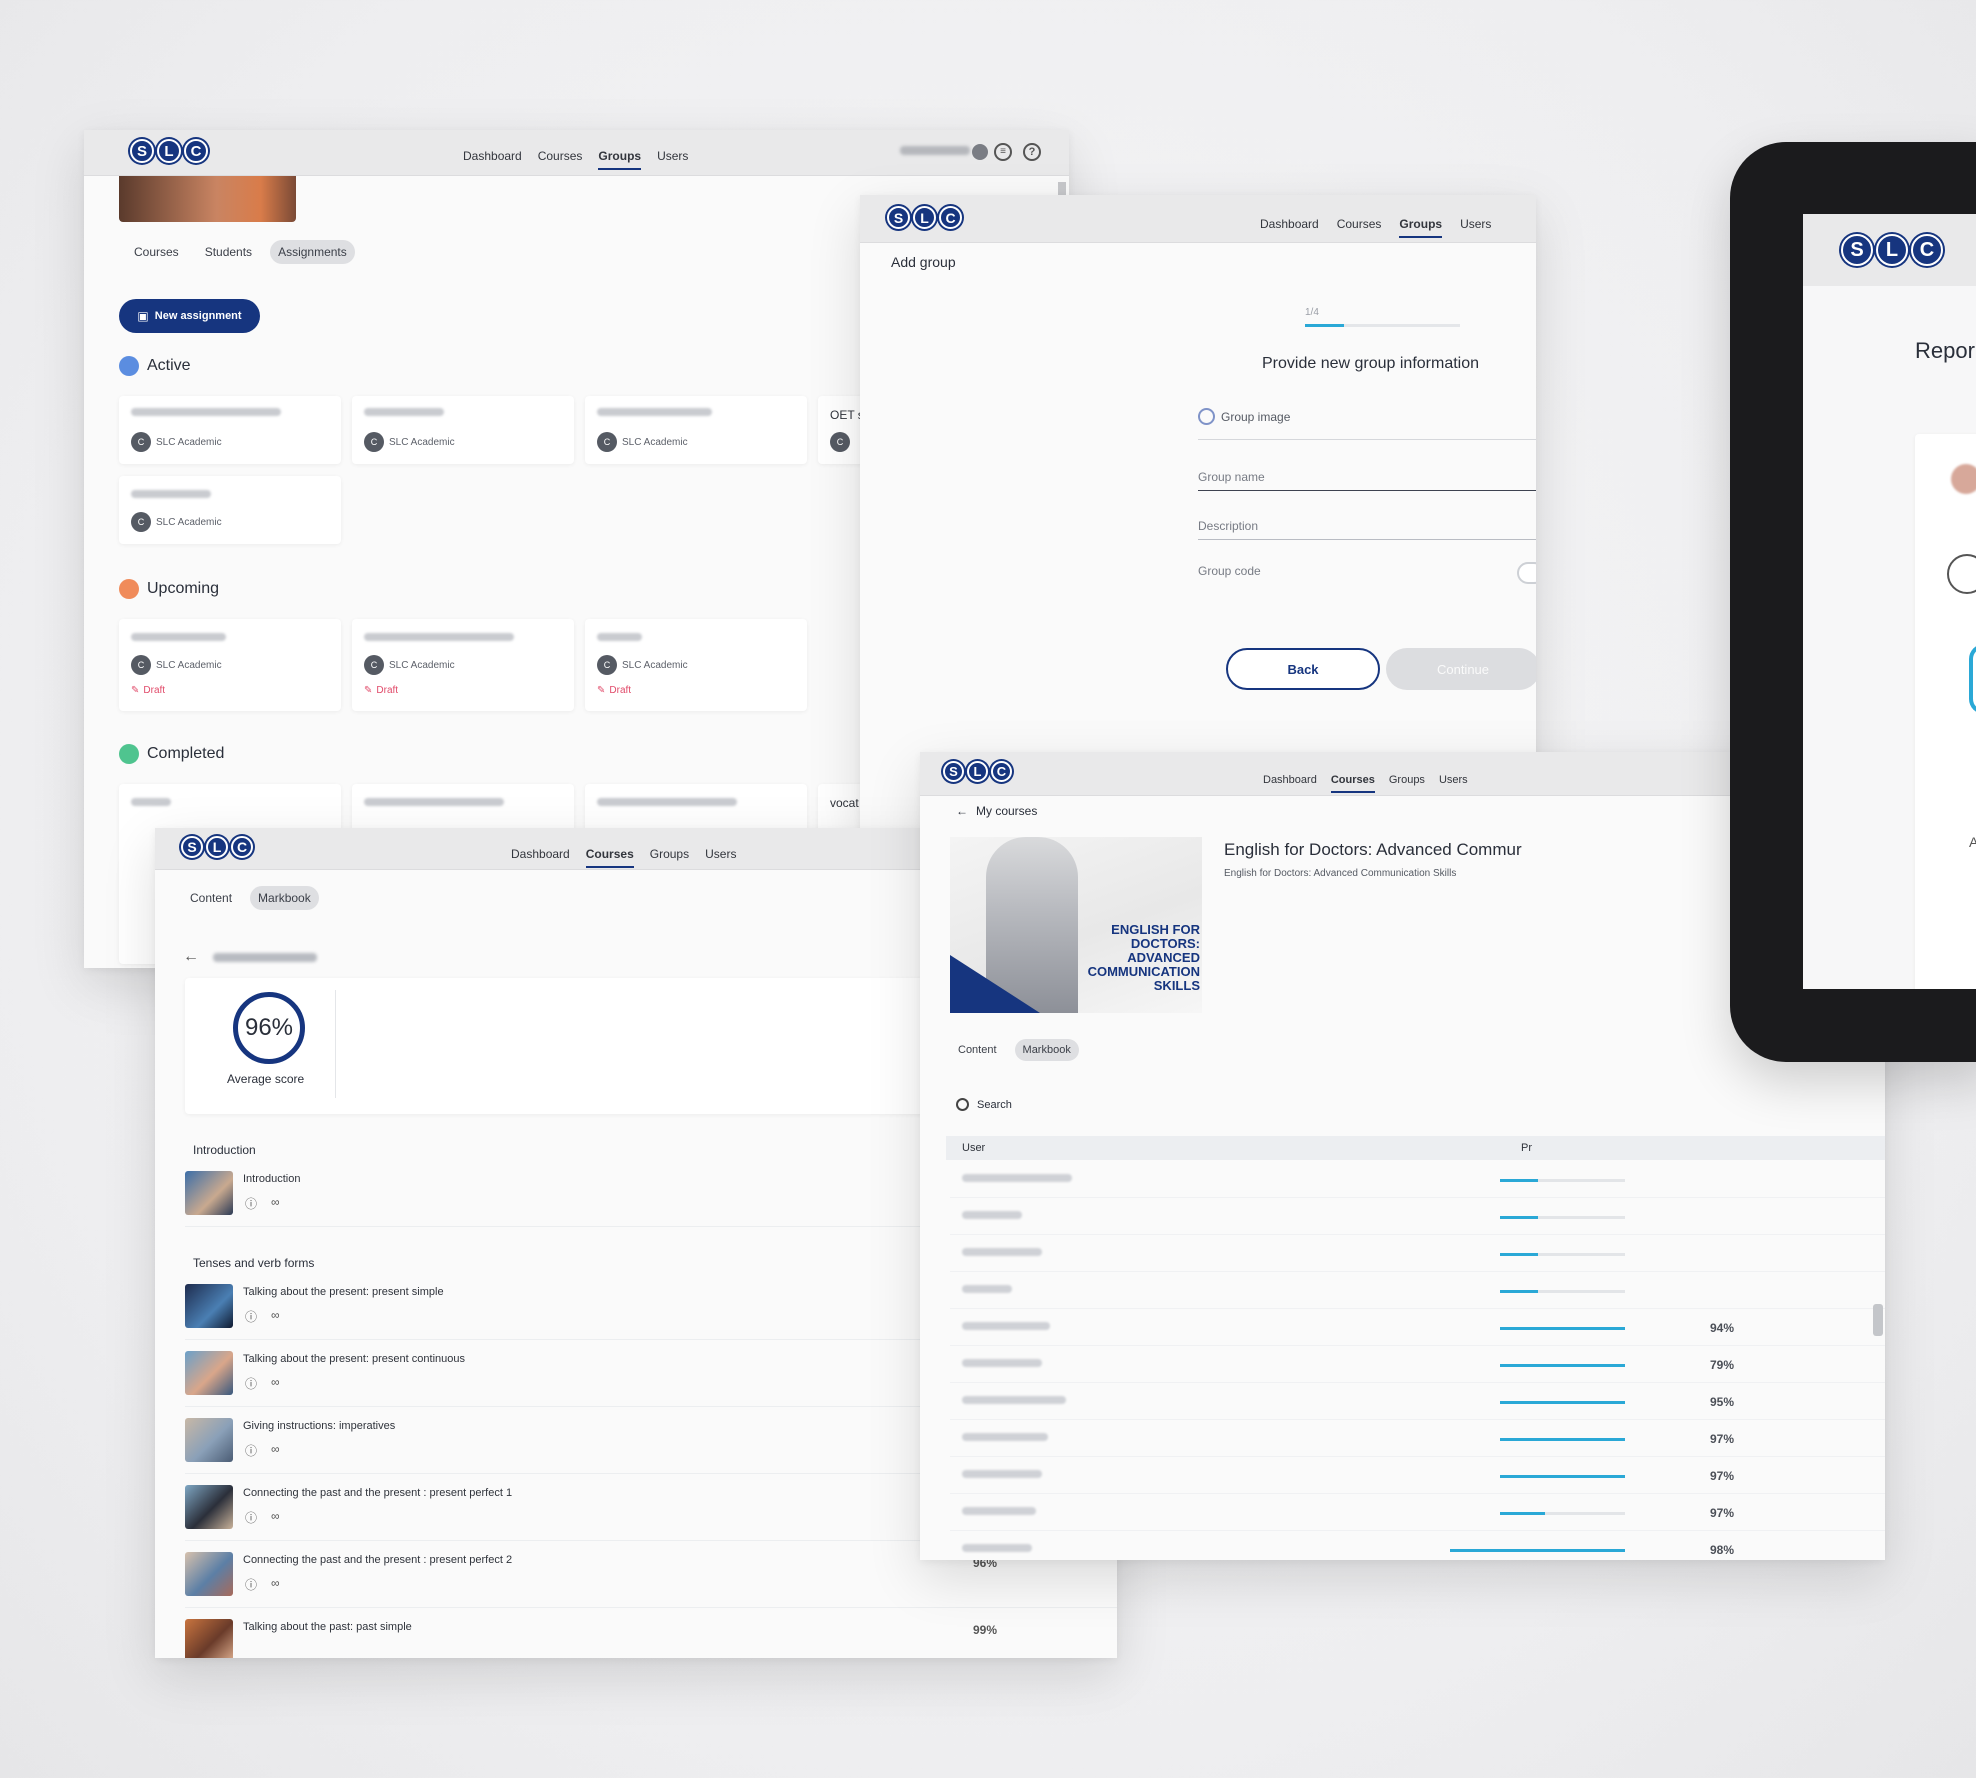 This screenshot has width=1976, height=1778. I want to click on markbook-table-header: User Pr, so click(1415, 1148).